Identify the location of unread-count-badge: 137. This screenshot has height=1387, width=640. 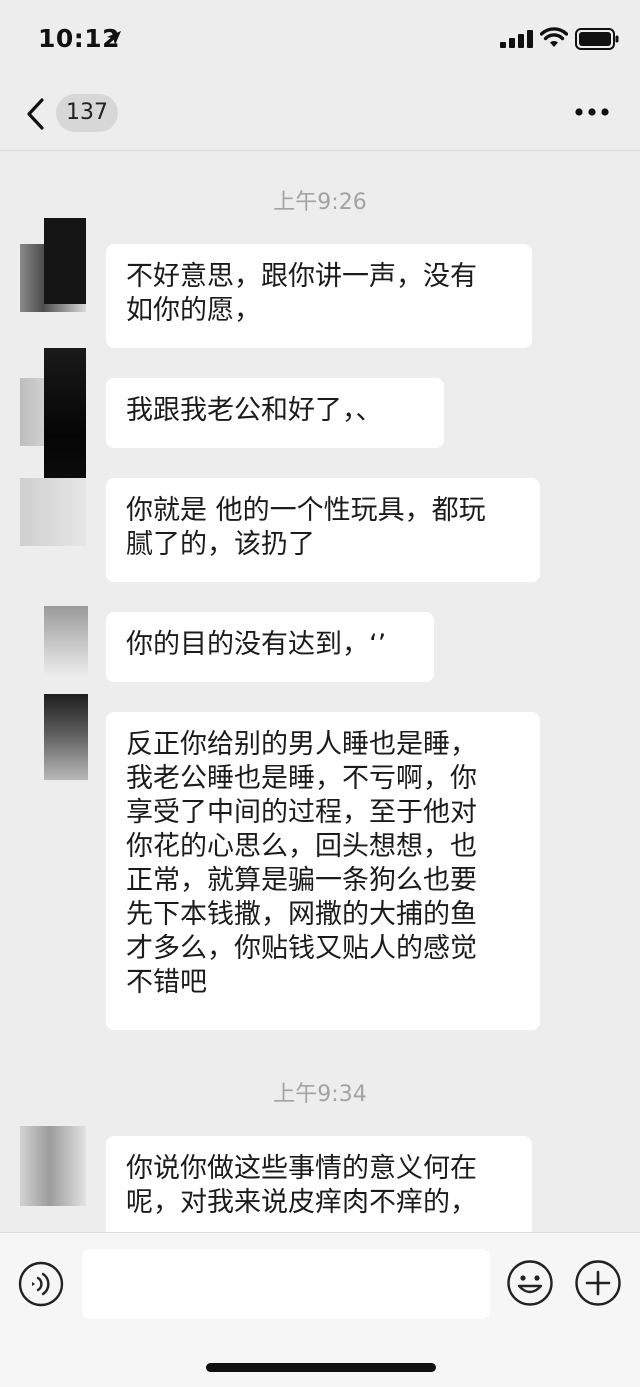
(87, 113).